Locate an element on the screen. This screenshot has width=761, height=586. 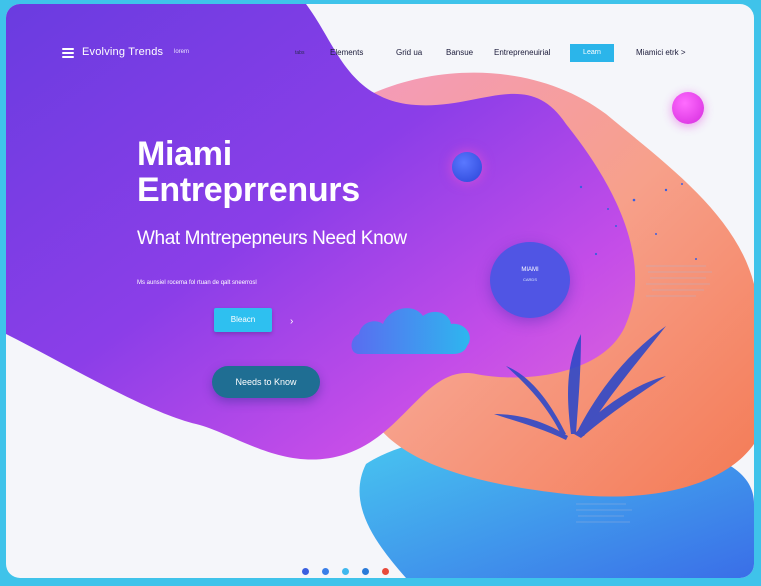
brand-name: Evolving Trends is located at coordinates (122, 52).